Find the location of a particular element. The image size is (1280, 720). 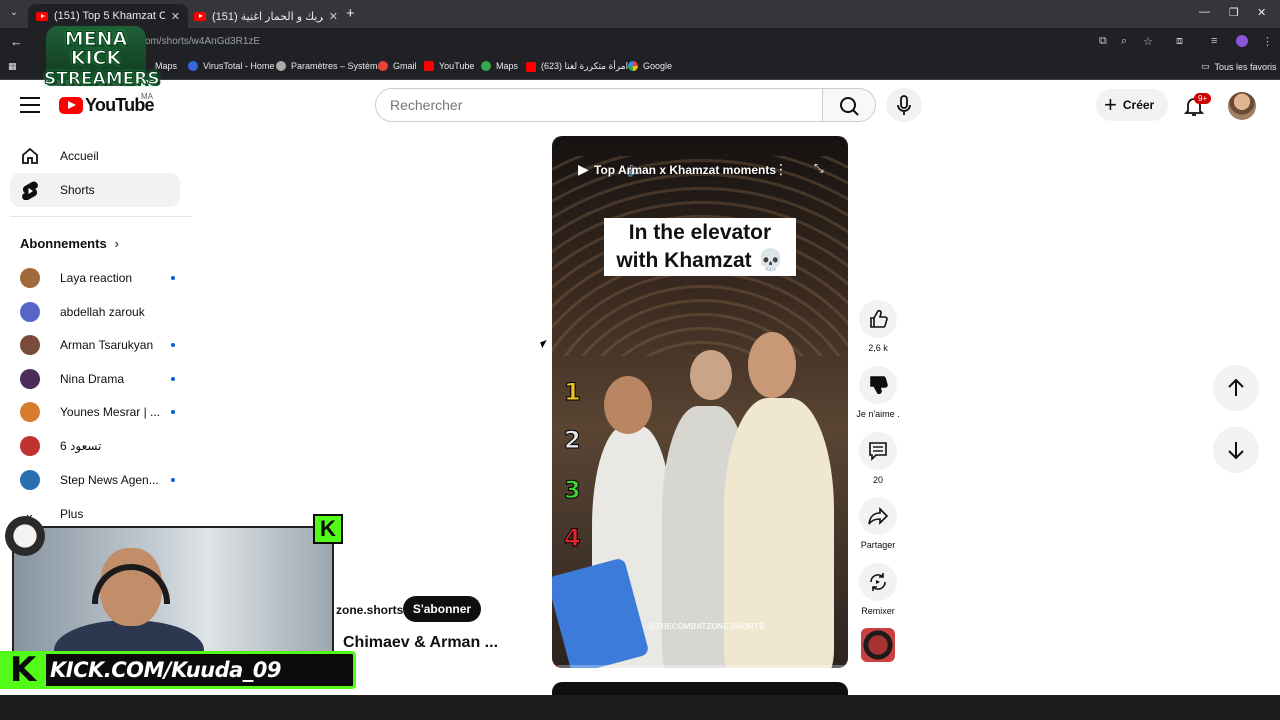

sidebar-divider is located at coordinates (101, 216).